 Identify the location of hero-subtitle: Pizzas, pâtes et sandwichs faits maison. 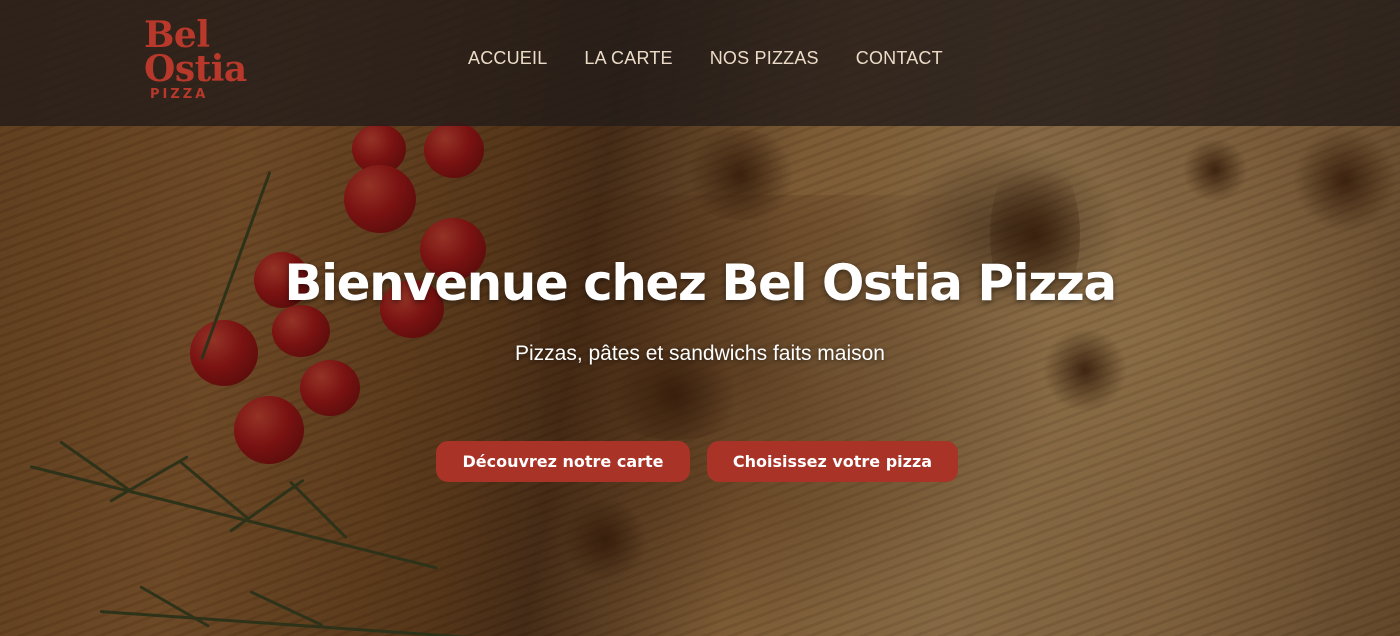
(699, 353).